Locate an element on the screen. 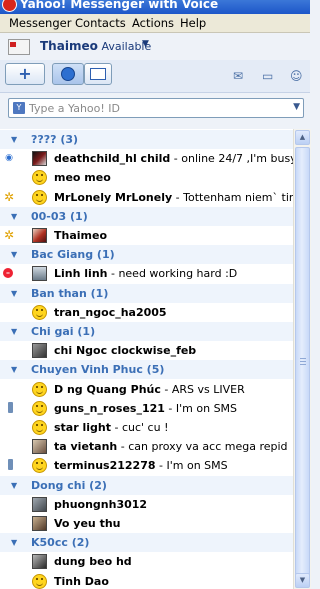  contact-name-text: Thaimeo is located at coordinates (81, 235).